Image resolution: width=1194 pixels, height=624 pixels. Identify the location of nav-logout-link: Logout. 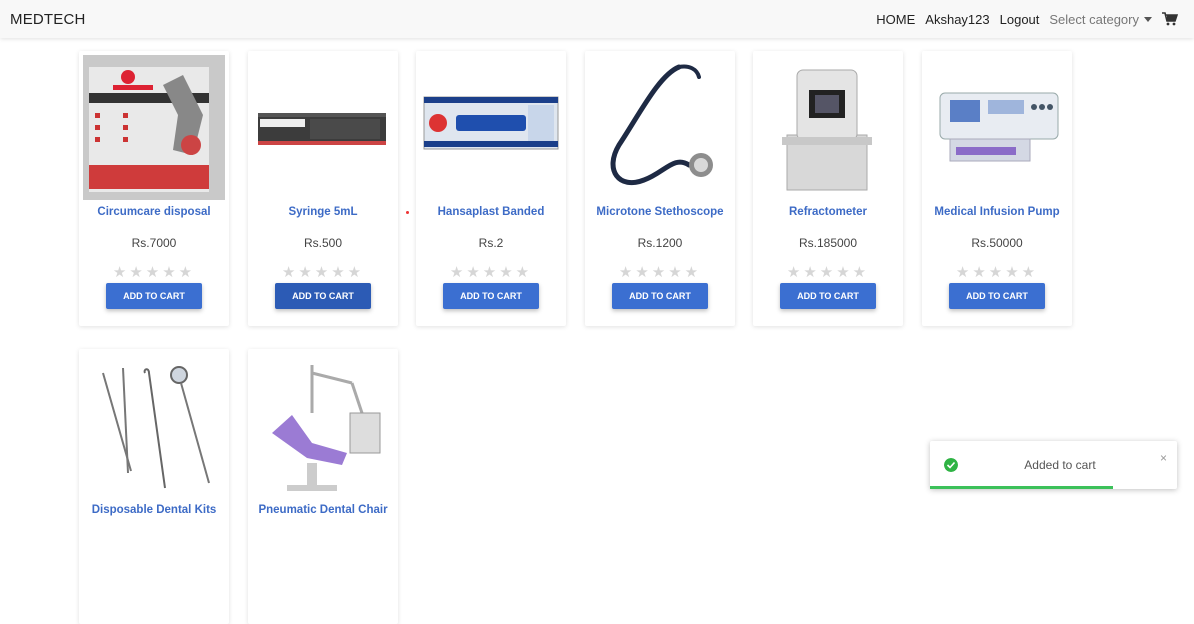
(1020, 19).